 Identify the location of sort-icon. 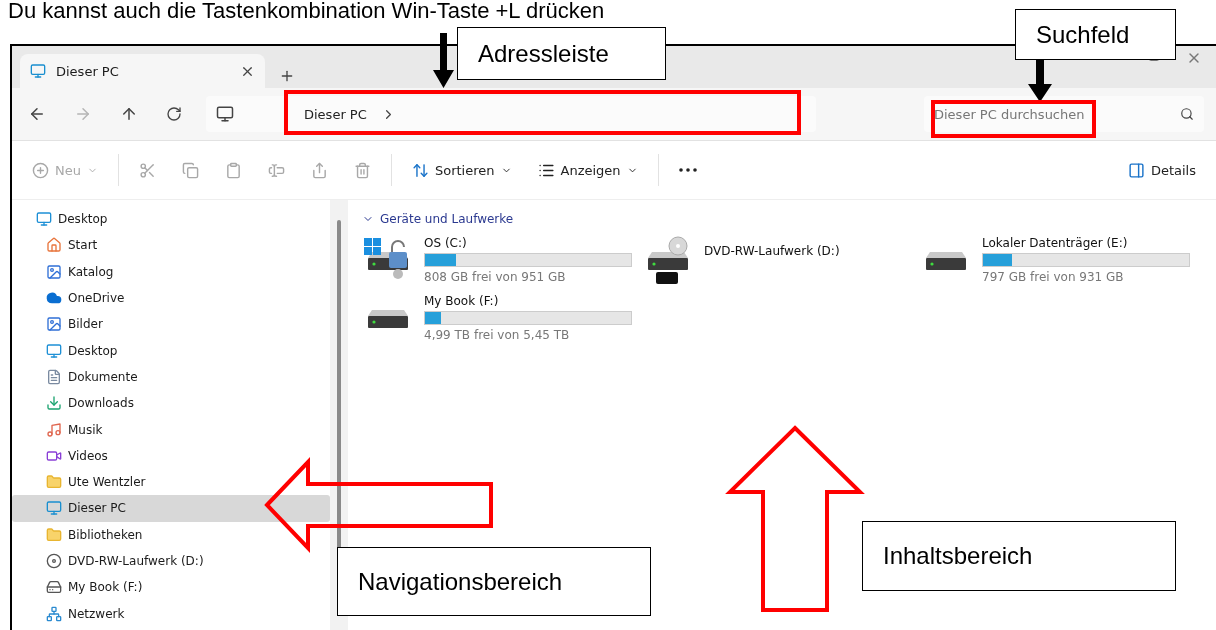
(420, 170).